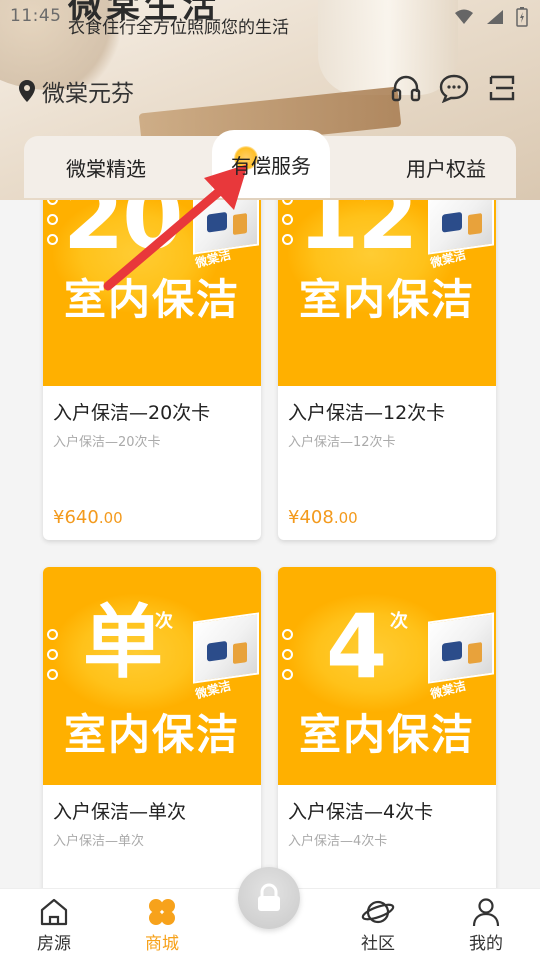 This screenshot has width=540, height=960. I want to click on status-icons, so click(491, 17).